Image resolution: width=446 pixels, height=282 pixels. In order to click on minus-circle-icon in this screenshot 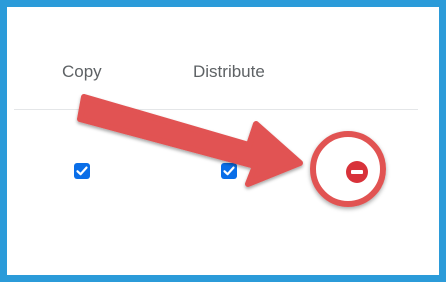, I will do `click(357, 172)`.